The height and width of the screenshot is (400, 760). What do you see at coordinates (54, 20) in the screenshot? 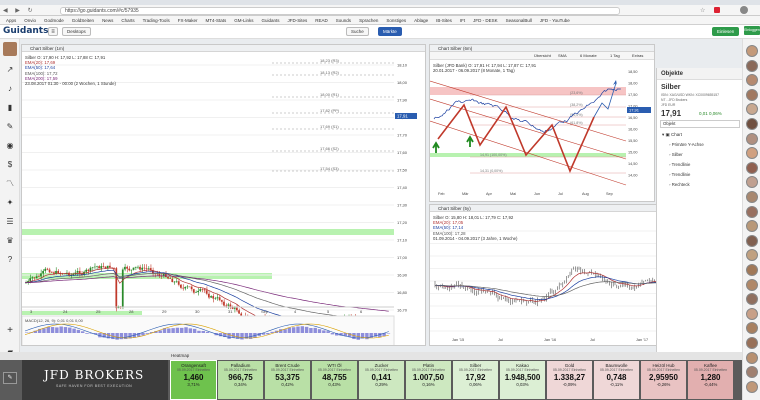
I see `bookmark-item: Godmode` at bounding box center [54, 20].